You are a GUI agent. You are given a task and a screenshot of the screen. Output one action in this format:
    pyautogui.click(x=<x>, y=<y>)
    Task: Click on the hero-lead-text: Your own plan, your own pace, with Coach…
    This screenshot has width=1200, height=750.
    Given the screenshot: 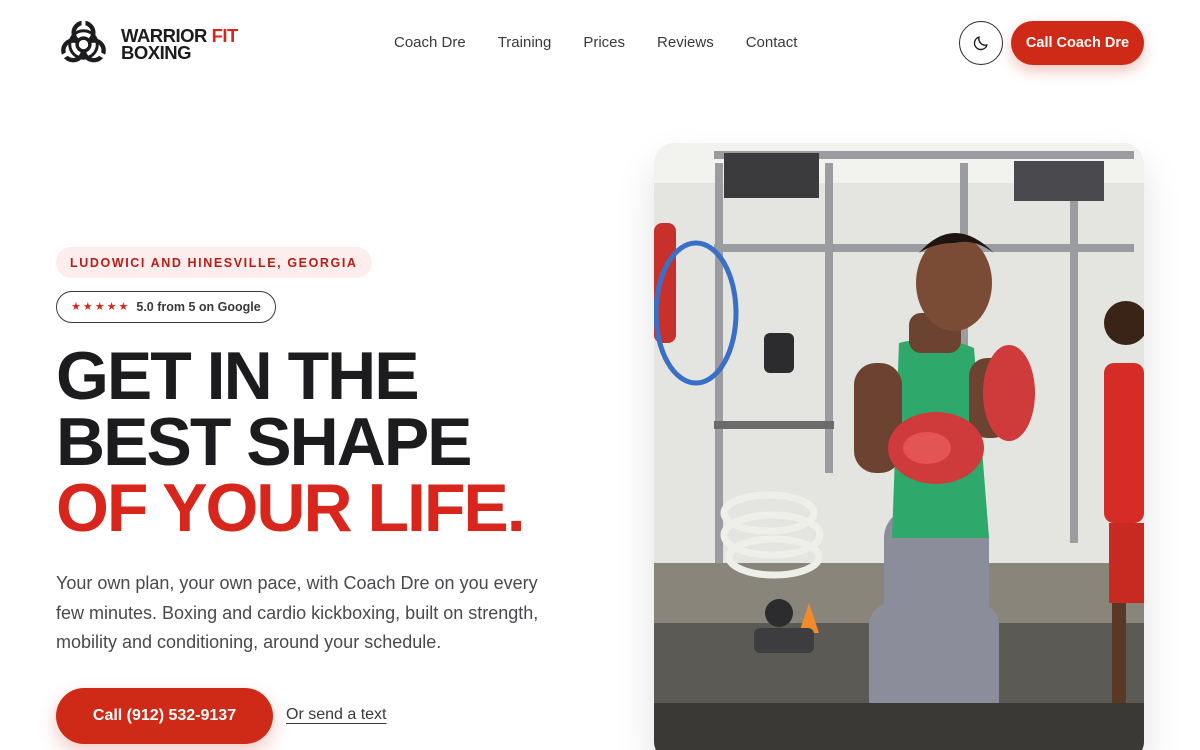 What is the action you would take?
    pyautogui.click(x=297, y=612)
    